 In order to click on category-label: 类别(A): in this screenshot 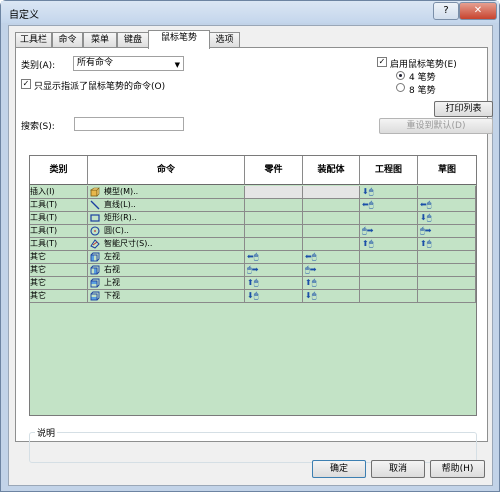, I will do `click(38, 66)`.